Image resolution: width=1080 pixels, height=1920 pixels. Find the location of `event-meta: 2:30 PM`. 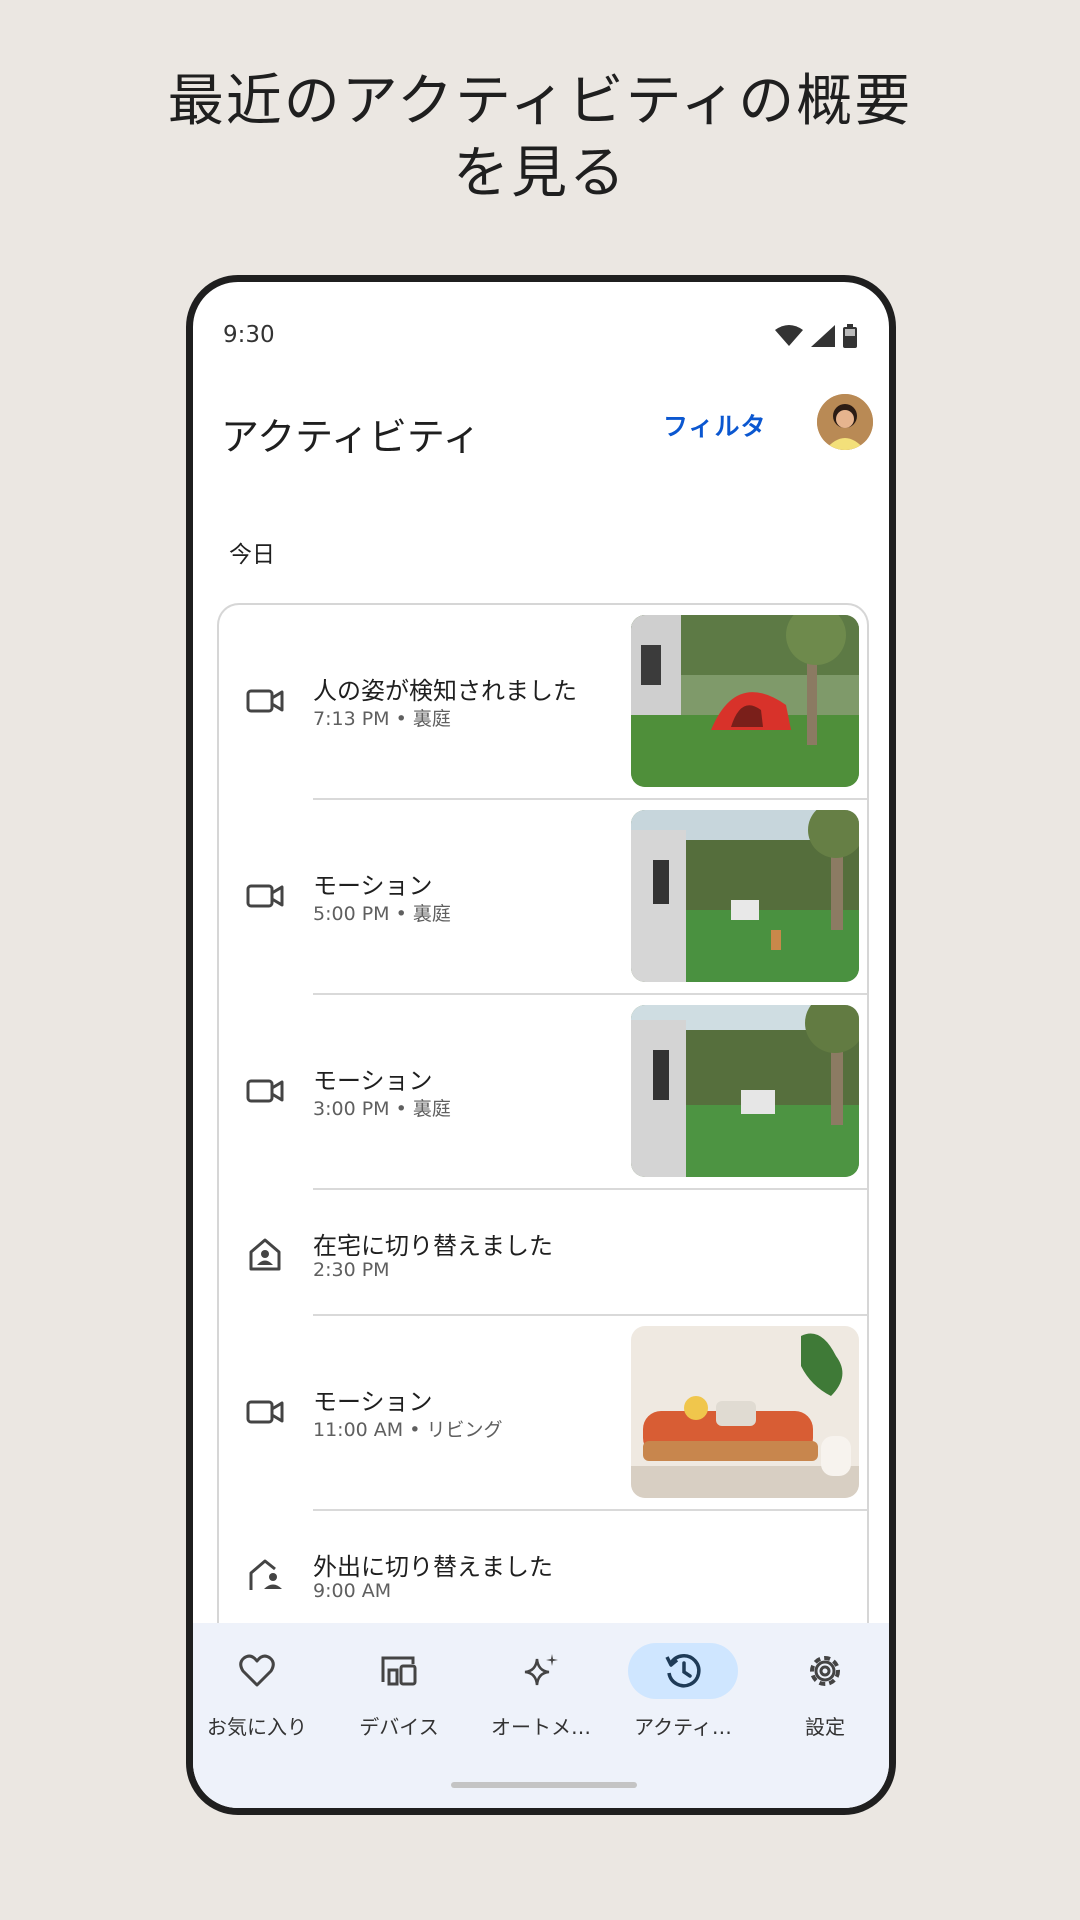

event-meta: 2:30 PM is located at coordinates (351, 1270).